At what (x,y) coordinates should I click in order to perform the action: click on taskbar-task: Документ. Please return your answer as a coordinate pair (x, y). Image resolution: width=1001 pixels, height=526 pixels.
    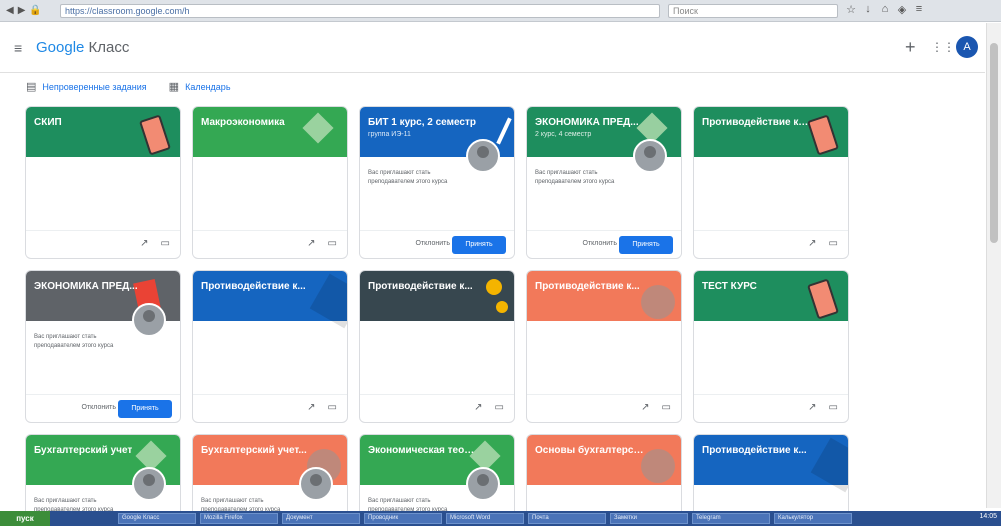
    Looking at the image, I should click on (321, 518).